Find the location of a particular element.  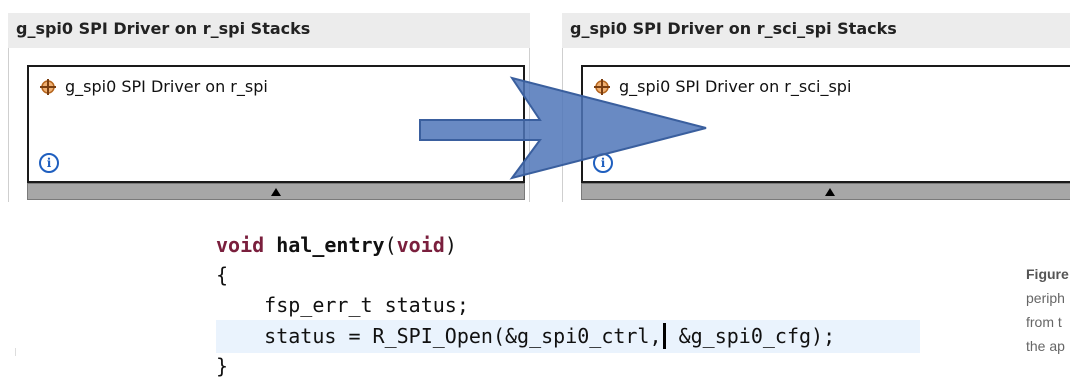

right-stacks-header: g_spi0 SPI Driver on r_sci_spi Stacks is located at coordinates (816, 30).